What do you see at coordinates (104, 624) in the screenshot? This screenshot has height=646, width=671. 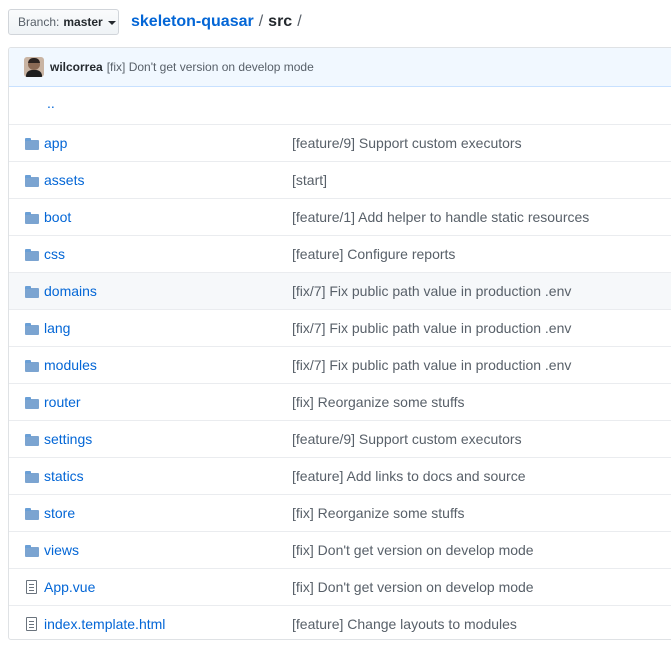 I see `file-name-link: index.template.html` at bounding box center [104, 624].